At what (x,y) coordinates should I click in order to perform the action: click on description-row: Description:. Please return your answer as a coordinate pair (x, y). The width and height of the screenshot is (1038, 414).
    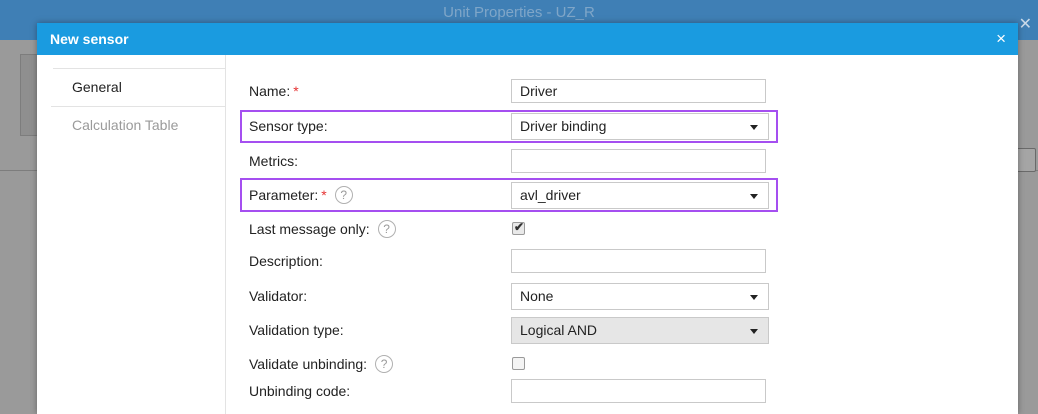
    Looking at the image, I should click on (527, 261).